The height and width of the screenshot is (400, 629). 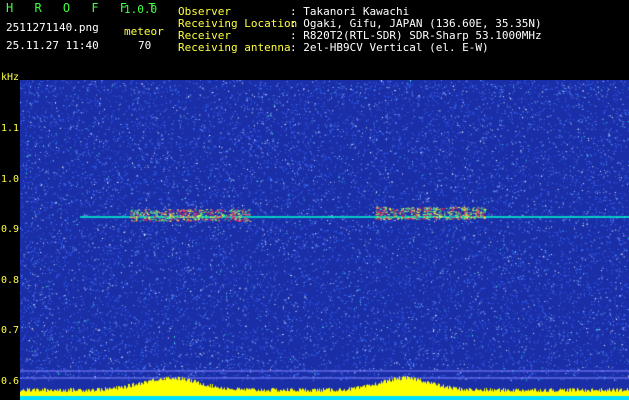 I want to click on file-name: 2511271140.png, so click(x=52, y=27).